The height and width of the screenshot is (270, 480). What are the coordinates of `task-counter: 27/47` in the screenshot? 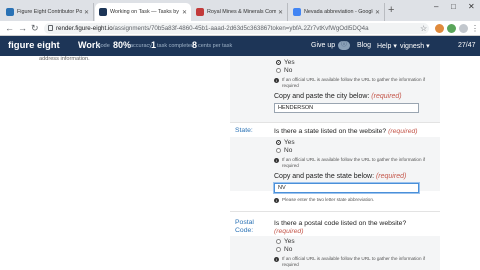 It's located at (467, 45).